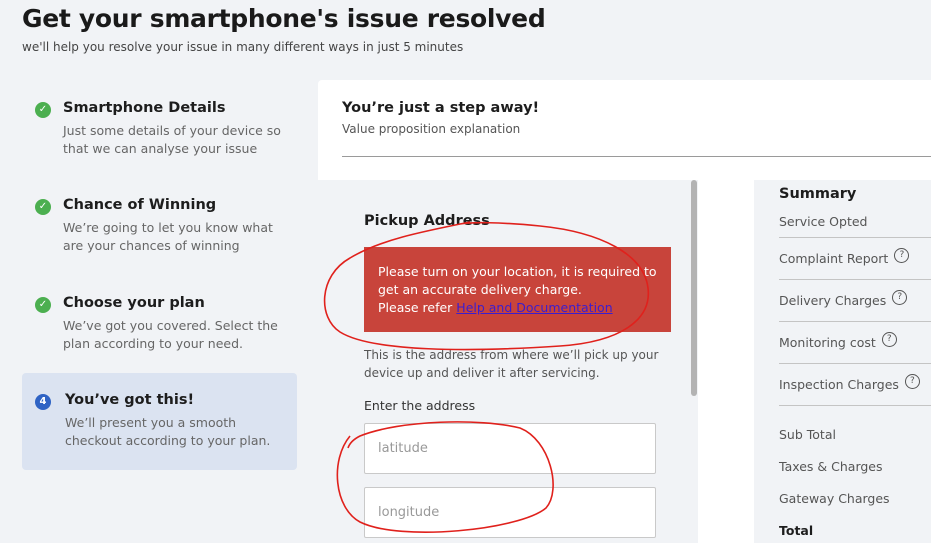 Image resolution: width=931 pixels, height=543 pixels. What do you see at coordinates (420, 405) in the screenshot?
I see `address-field-label: Enter the address` at bounding box center [420, 405].